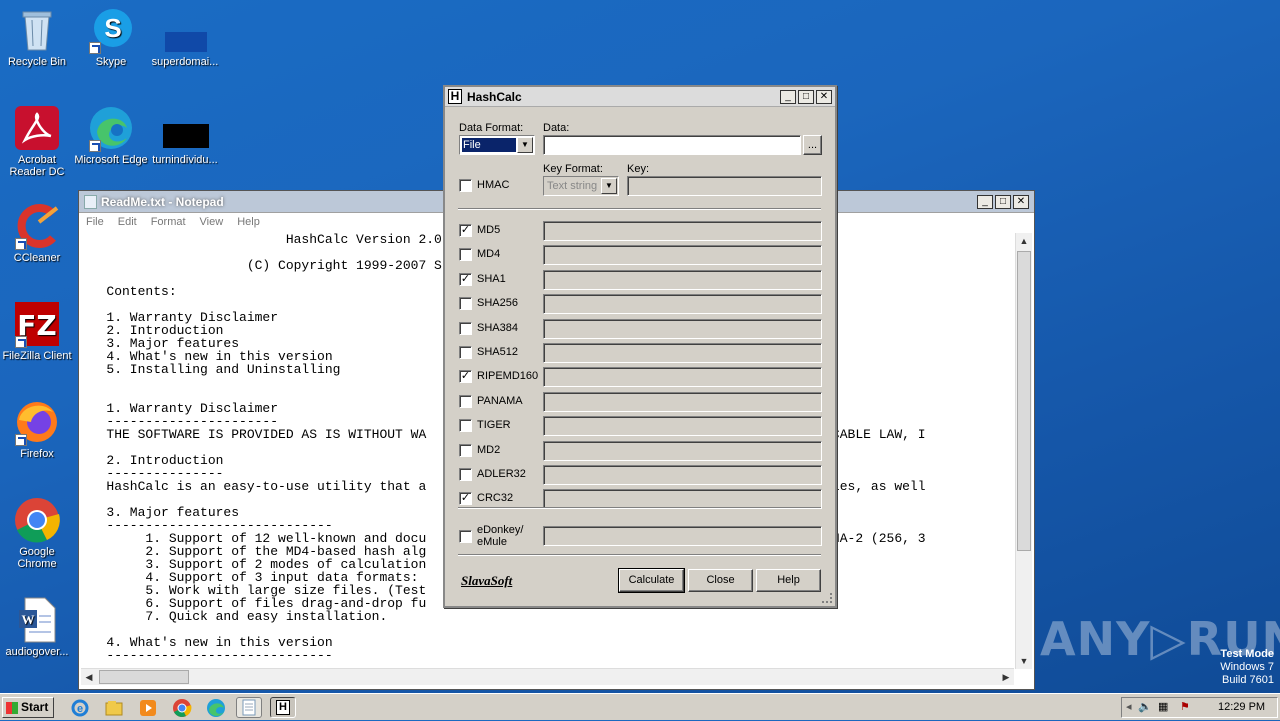  Describe the element at coordinates (491, 128) in the screenshot. I see `data-format-label: Data Format:` at that location.